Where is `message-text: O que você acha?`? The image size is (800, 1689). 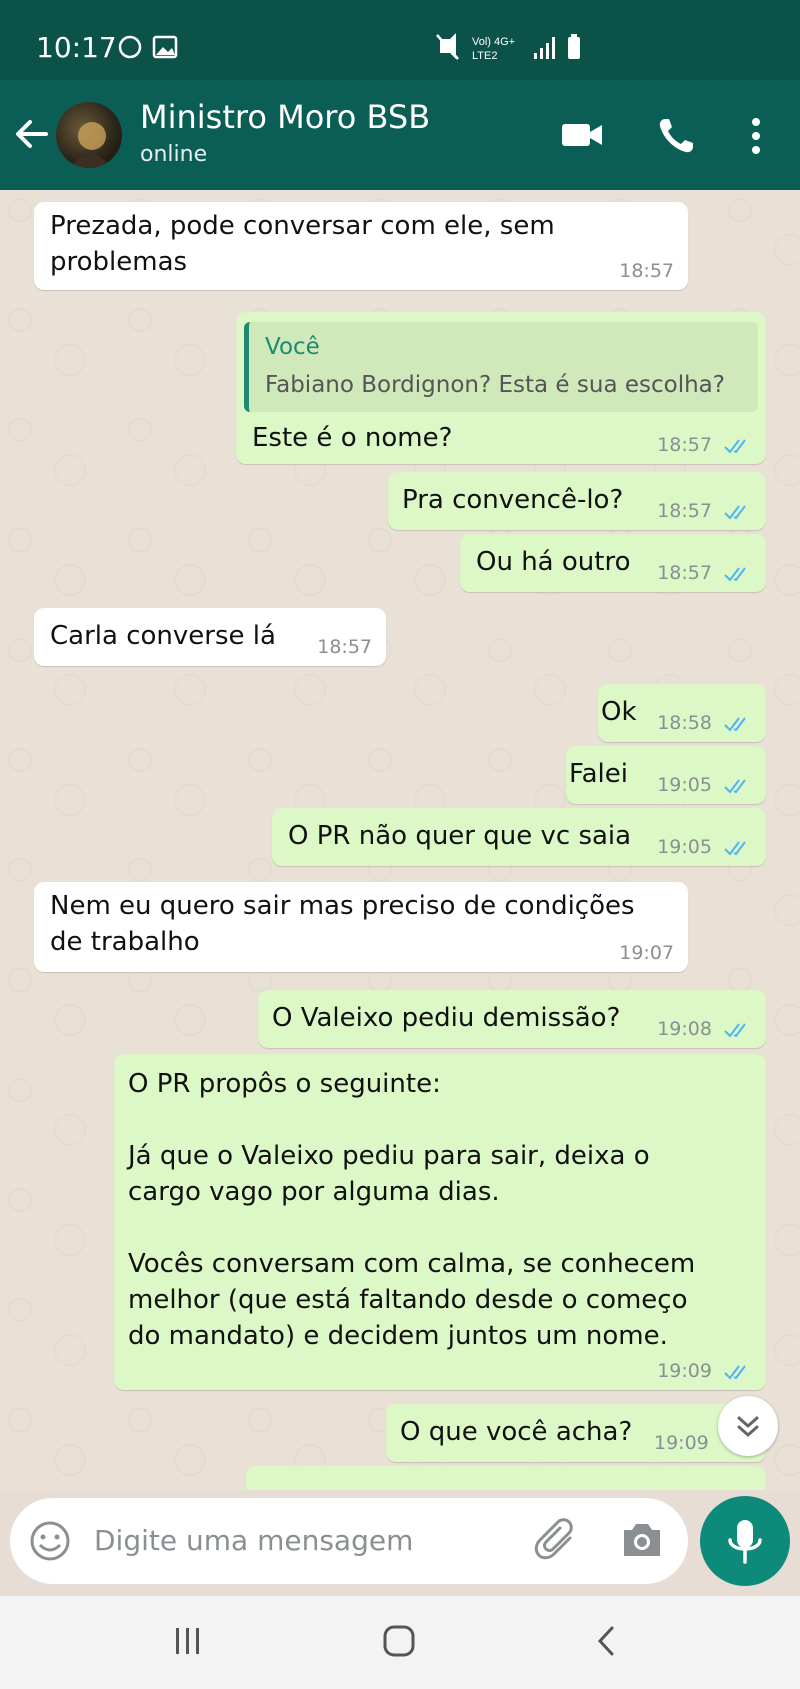 message-text: O que você acha? is located at coordinates (516, 1432).